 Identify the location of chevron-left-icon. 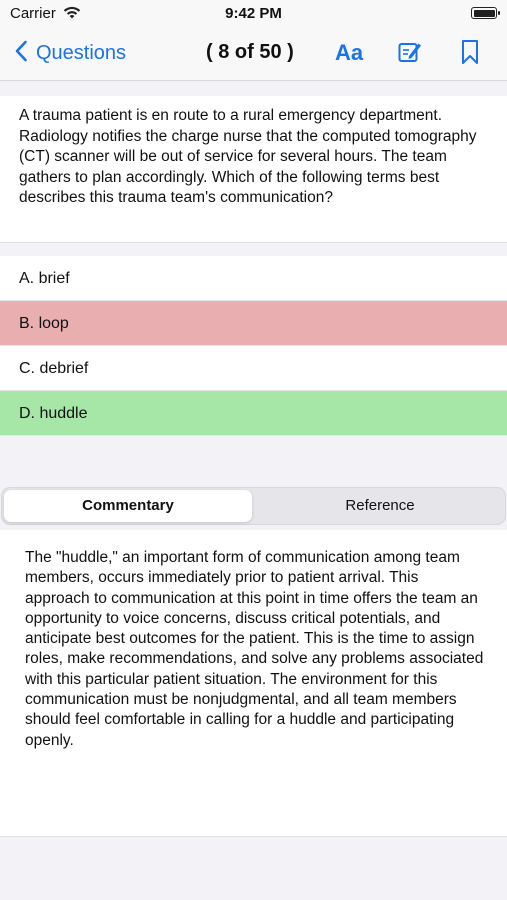
(21, 53).